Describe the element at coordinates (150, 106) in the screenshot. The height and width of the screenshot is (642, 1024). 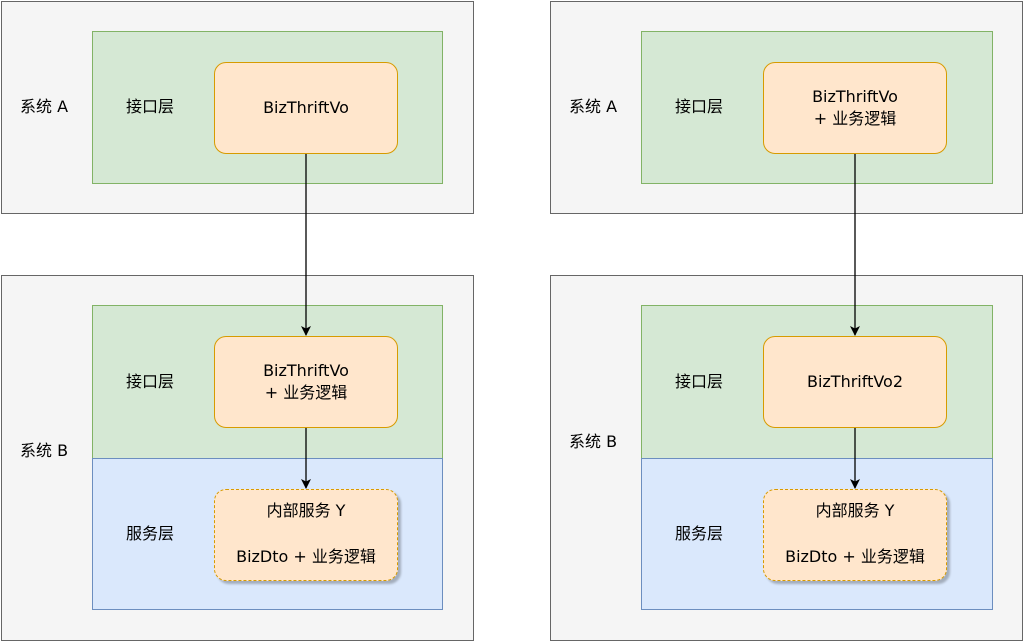
I see `left-system-a-interface-layer-label: 接口层` at that location.